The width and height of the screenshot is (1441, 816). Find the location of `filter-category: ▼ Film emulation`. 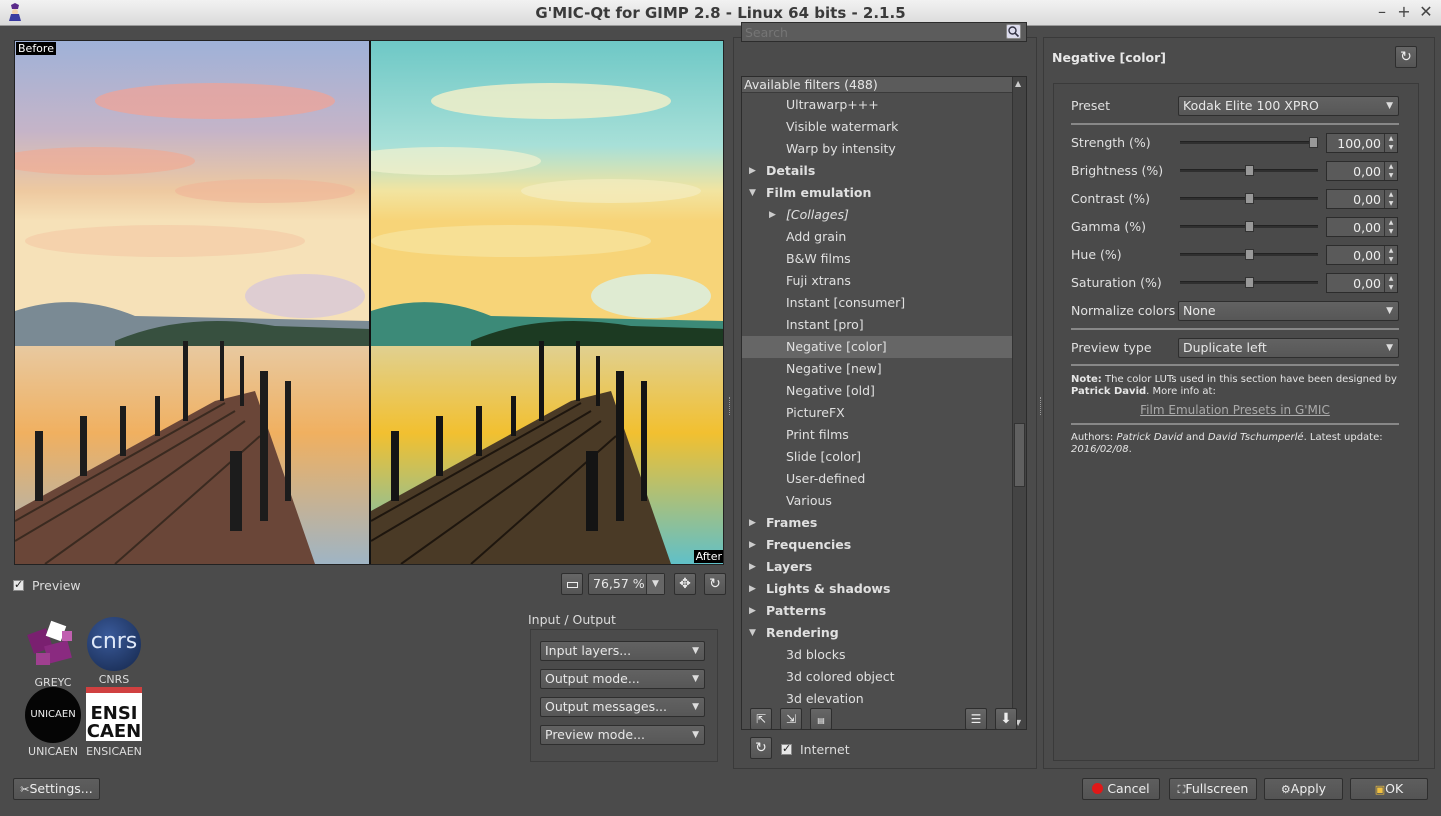

filter-category: ▼ Film emulation is located at coordinates (877, 193).